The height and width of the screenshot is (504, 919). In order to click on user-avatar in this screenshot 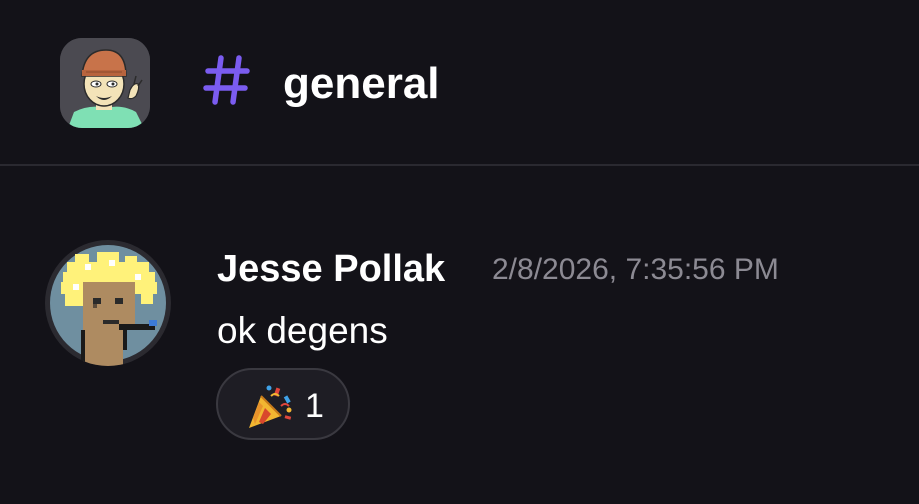, I will do `click(108, 303)`.